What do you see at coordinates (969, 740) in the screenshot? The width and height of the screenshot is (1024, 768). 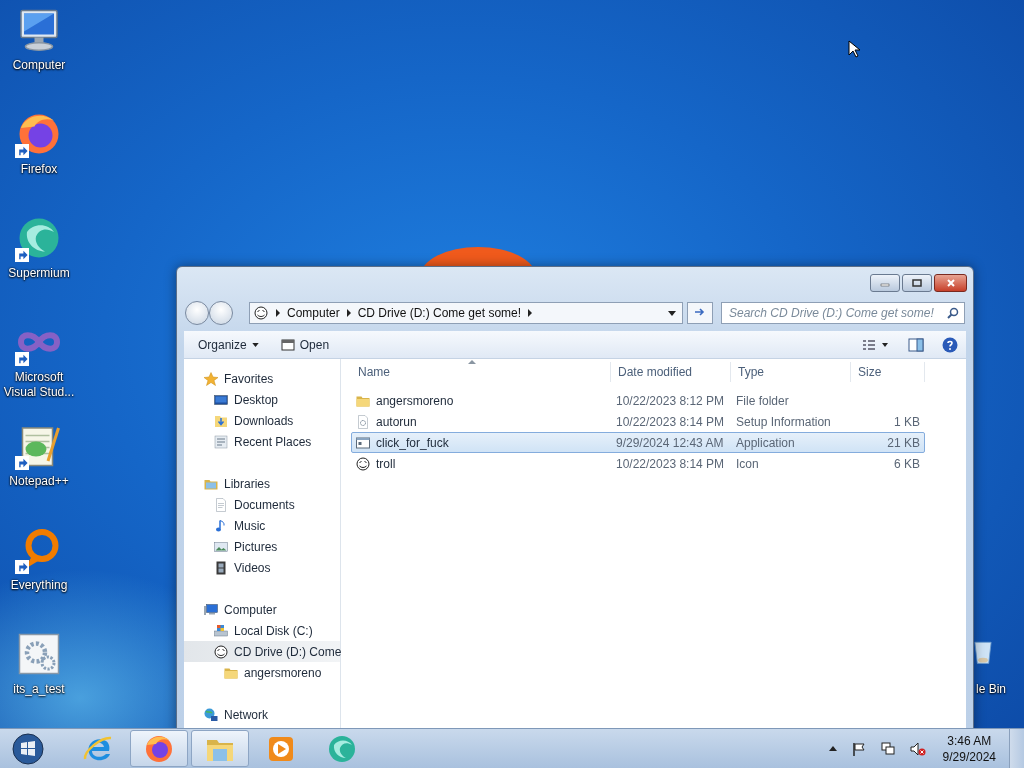 I see `clock-time: 3:46 AM` at bounding box center [969, 740].